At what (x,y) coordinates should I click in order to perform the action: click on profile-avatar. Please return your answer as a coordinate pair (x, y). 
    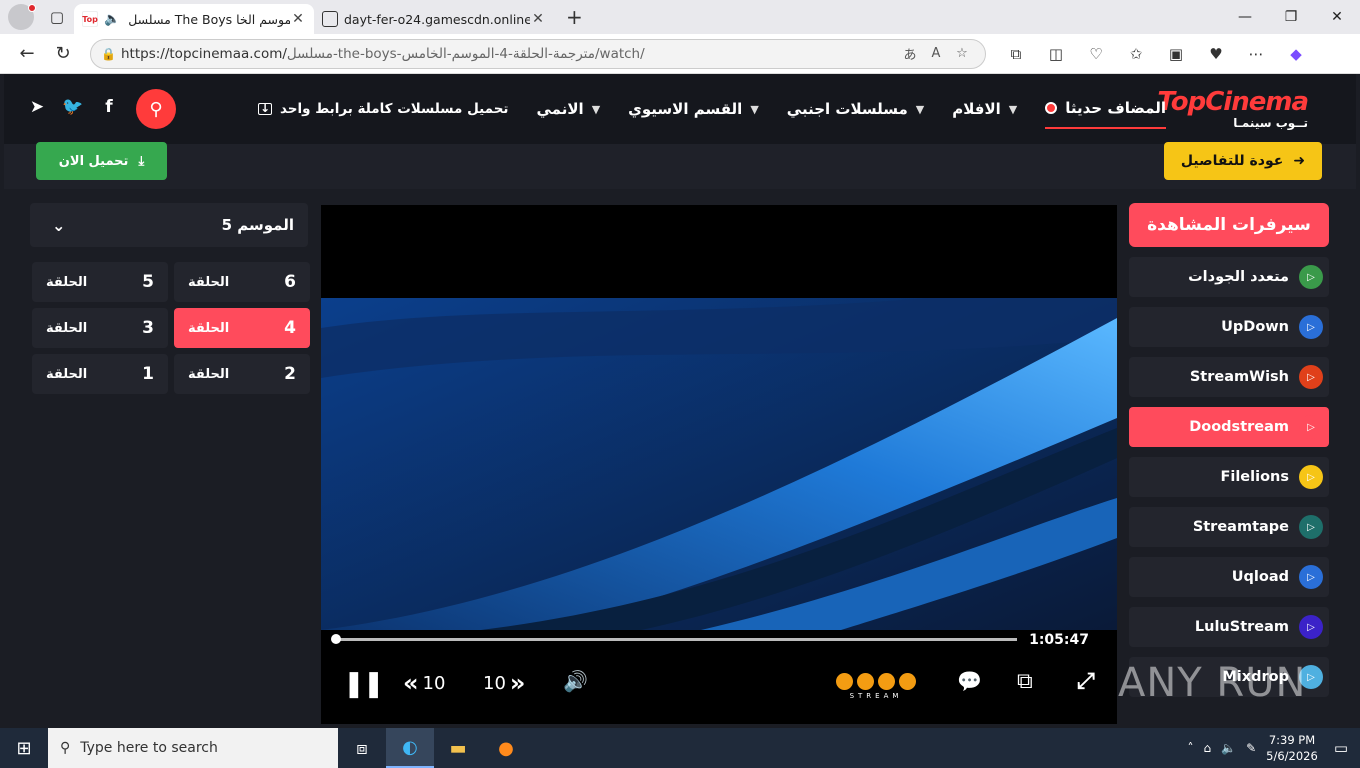
    Looking at the image, I should click on (22, 17).